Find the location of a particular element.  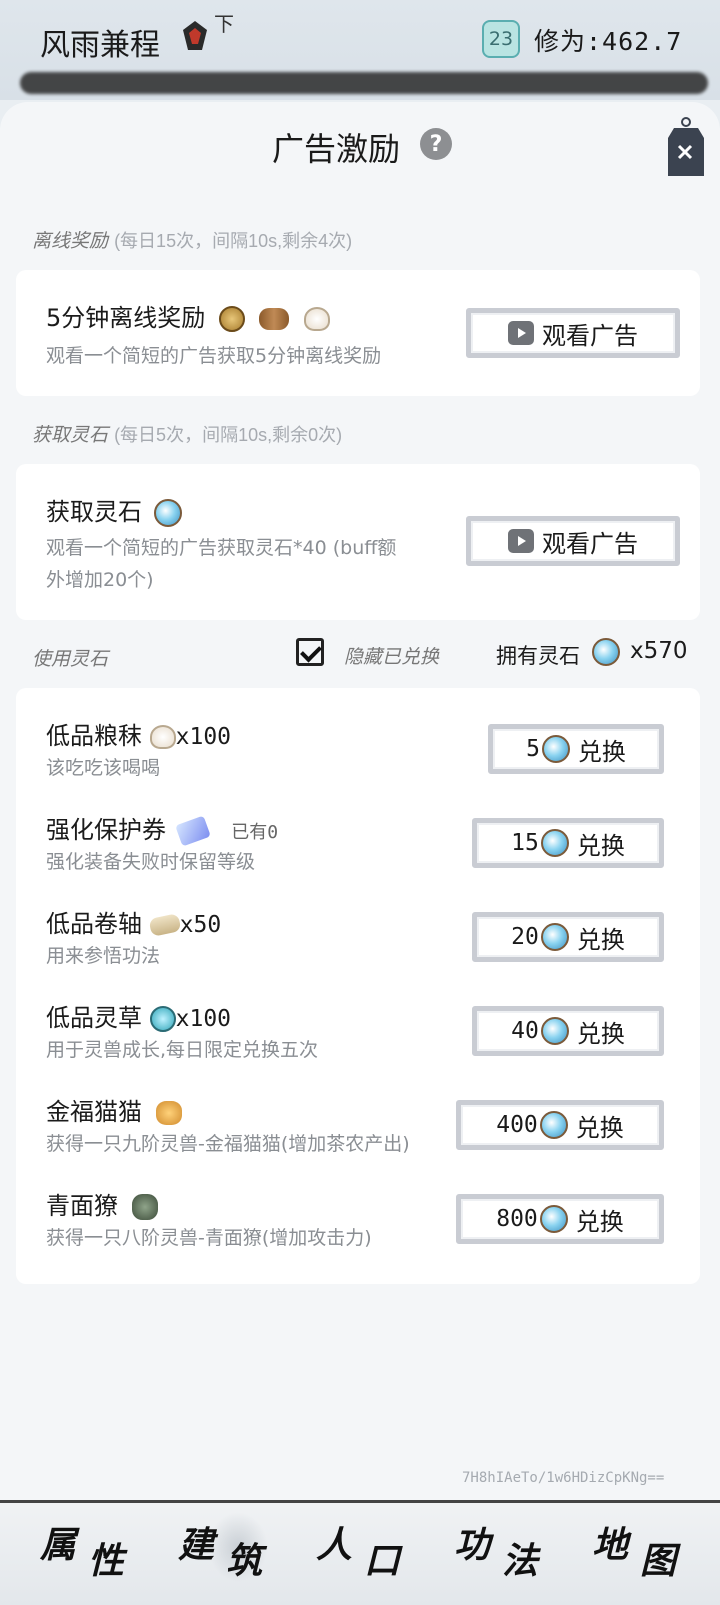

exchange-button: 800 兑换 is located at coordinates (560, 1219).